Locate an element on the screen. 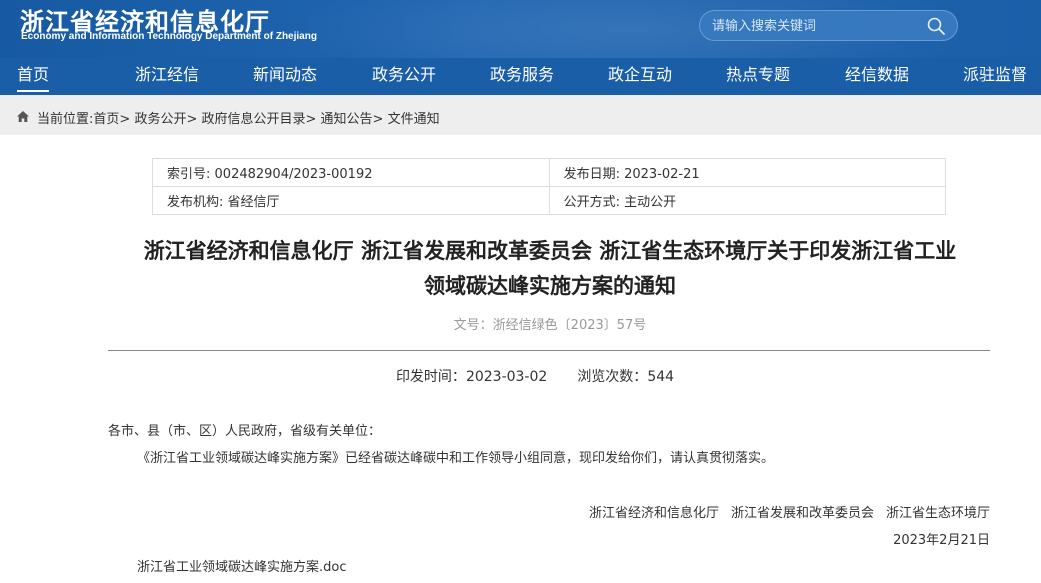 Image resolution: width=1041 pixels, height=583 pixels. nav-item-data: 经信数据 is located at coordinates (877, 76).